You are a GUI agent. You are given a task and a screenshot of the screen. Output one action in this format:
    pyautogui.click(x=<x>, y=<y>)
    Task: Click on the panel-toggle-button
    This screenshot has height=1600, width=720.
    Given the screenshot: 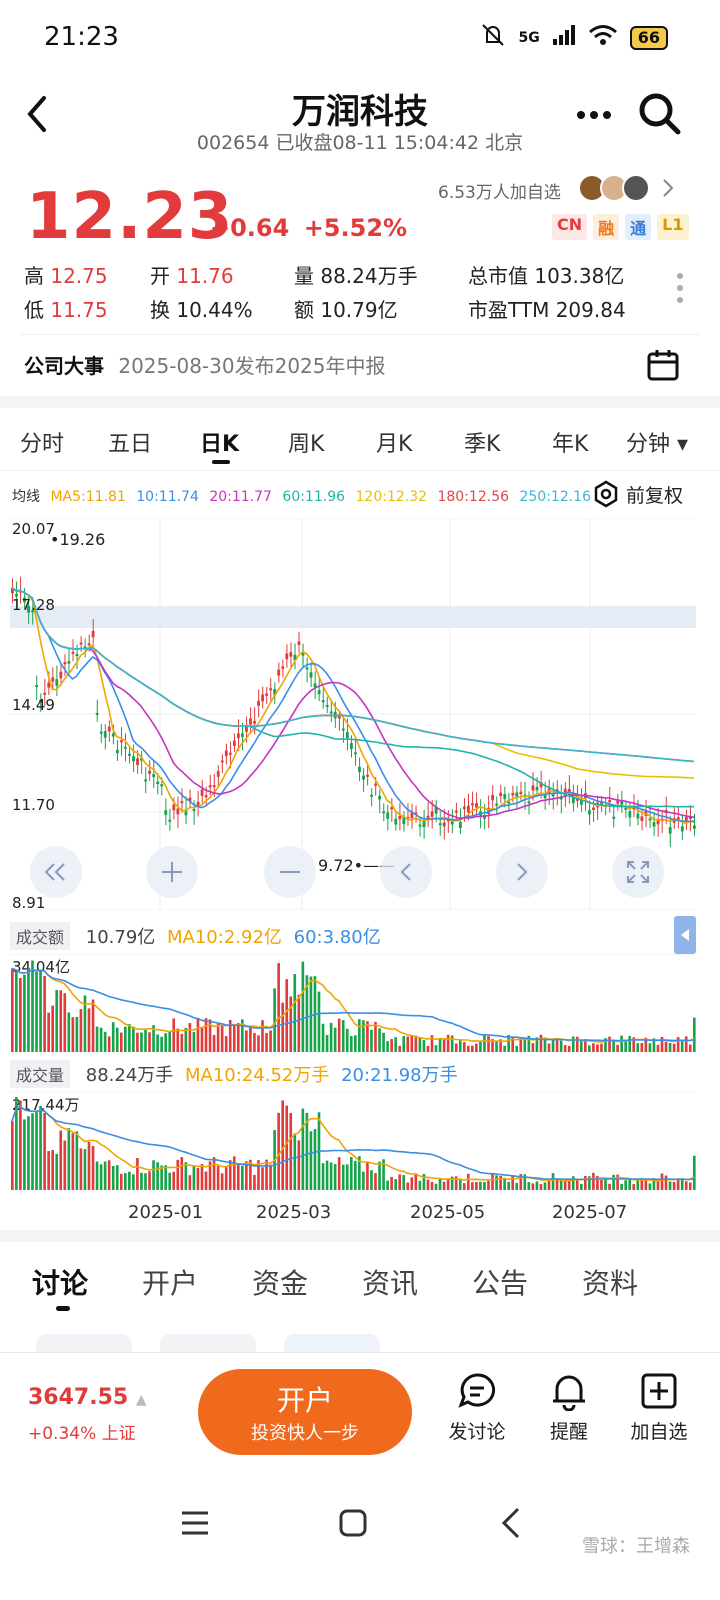 What is the action you would take?
    pyautogui.click(x=685, y=935)
    